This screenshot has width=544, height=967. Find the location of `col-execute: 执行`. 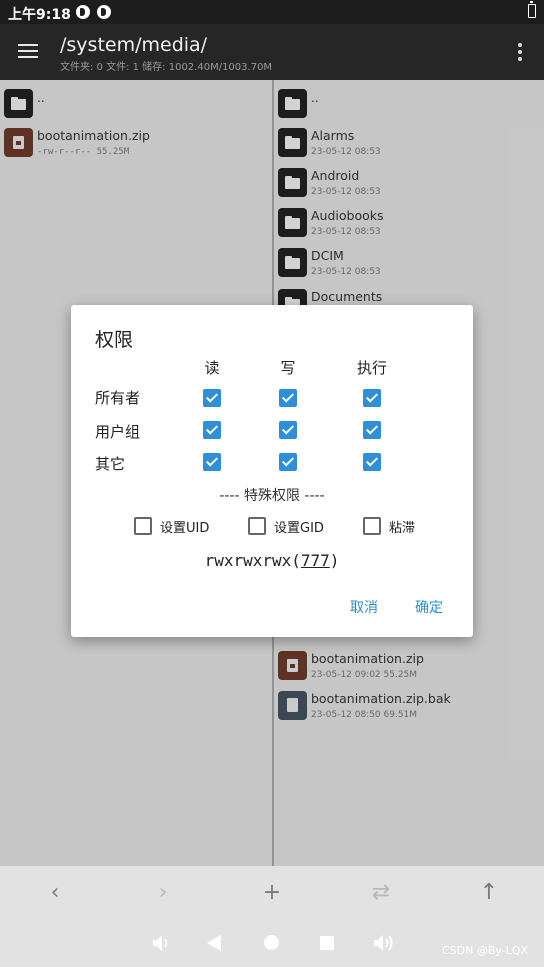

col-execute: 执行 is located at coordinates (371, 368).